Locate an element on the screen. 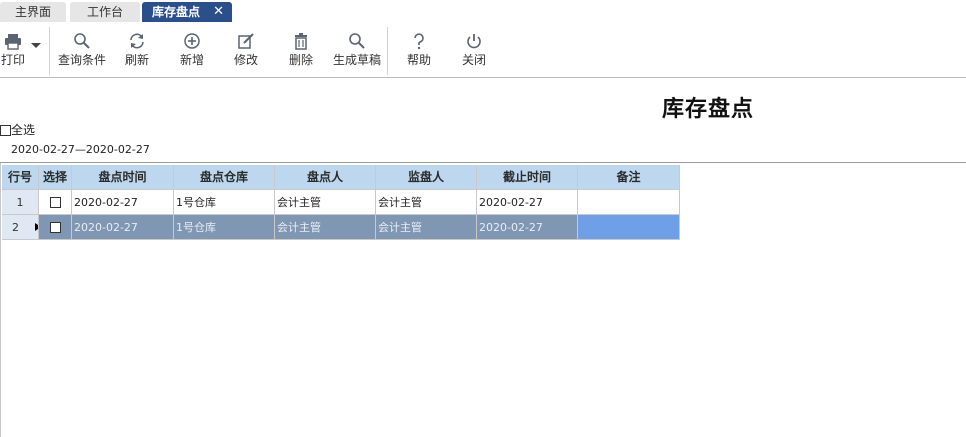  printer-icon is located at coordinates (13, 39).